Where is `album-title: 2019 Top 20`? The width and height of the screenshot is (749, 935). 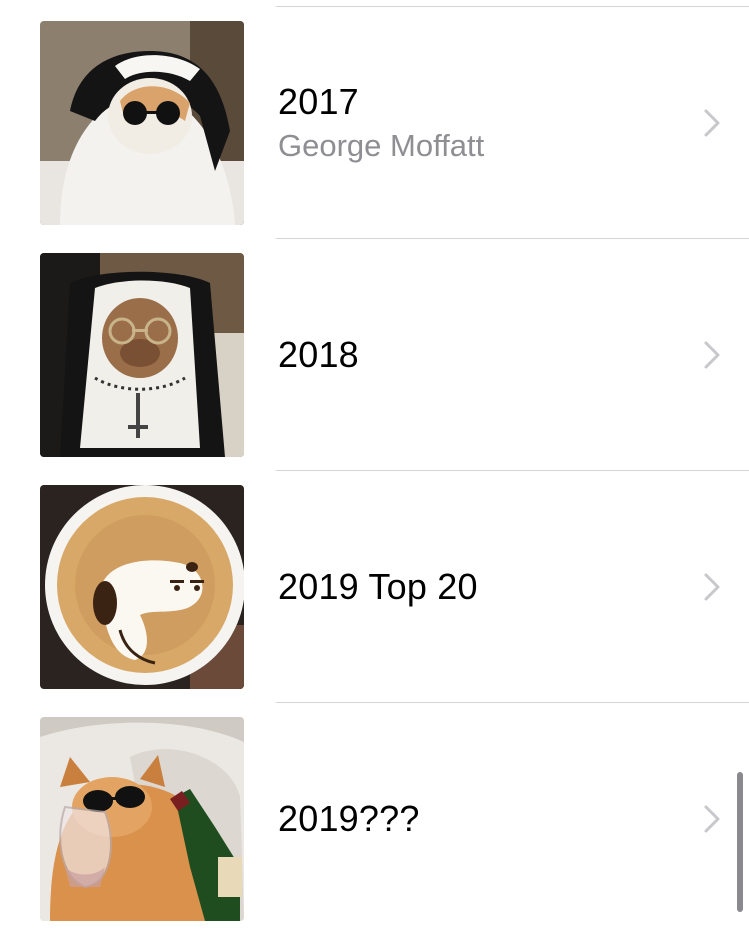 album-title: 2019 Top 20 is located at coordinates (378, 586).